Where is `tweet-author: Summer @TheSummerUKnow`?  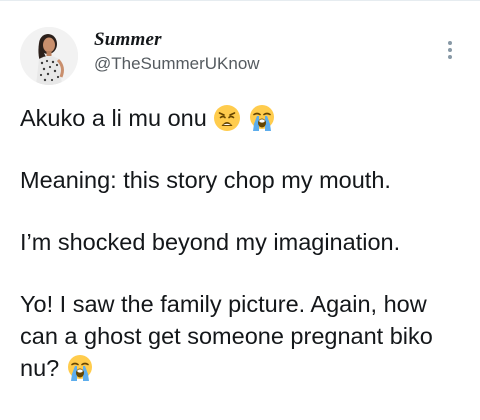 tweet-author: Summer @TheSummerUKnow is located at coordinates (177, 51).